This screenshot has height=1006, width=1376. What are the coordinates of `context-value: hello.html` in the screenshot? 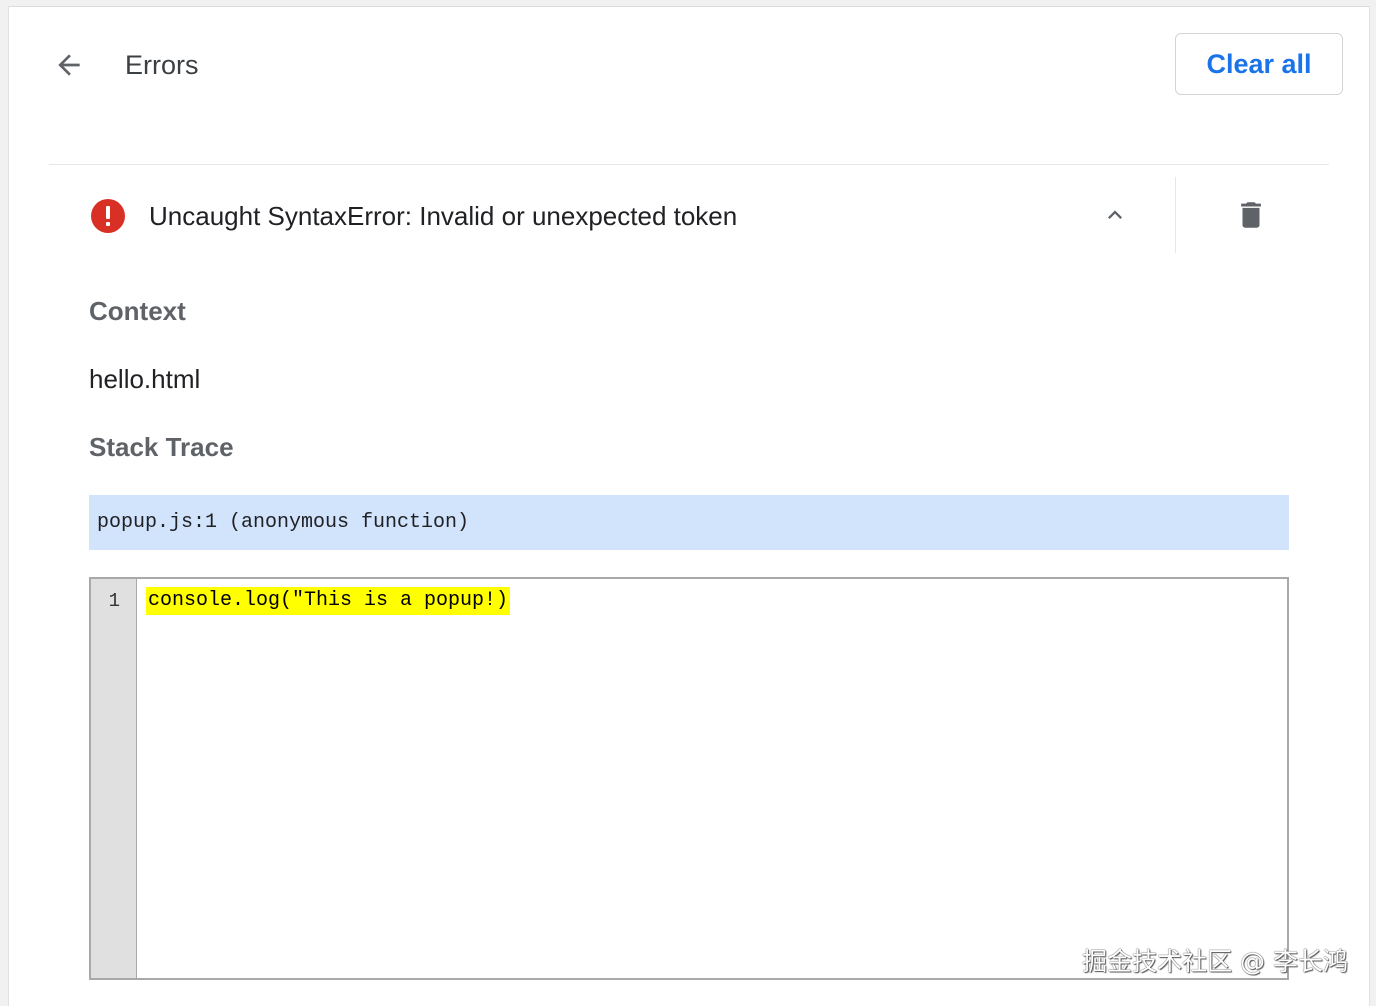 It's located at (145, 379).